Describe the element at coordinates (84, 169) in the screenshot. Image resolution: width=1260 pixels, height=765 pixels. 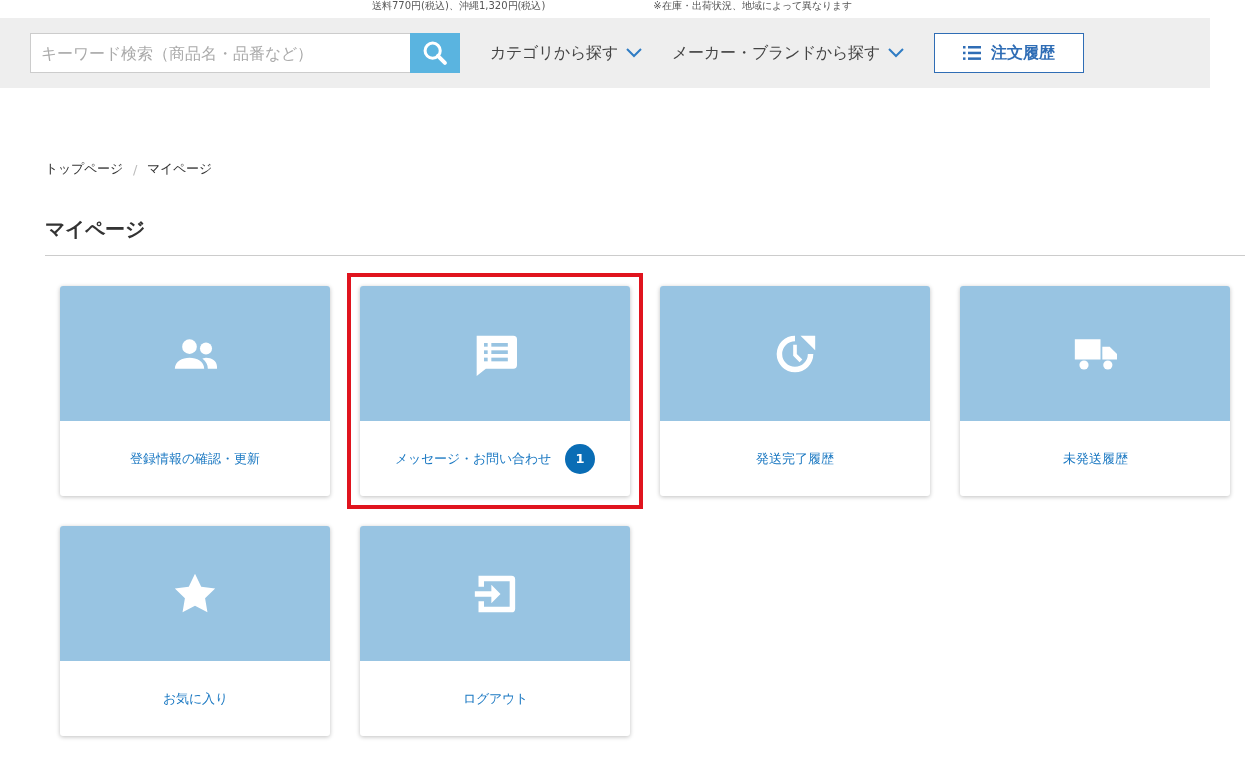
I see `breadcrumb-link: トップページ` at that location.